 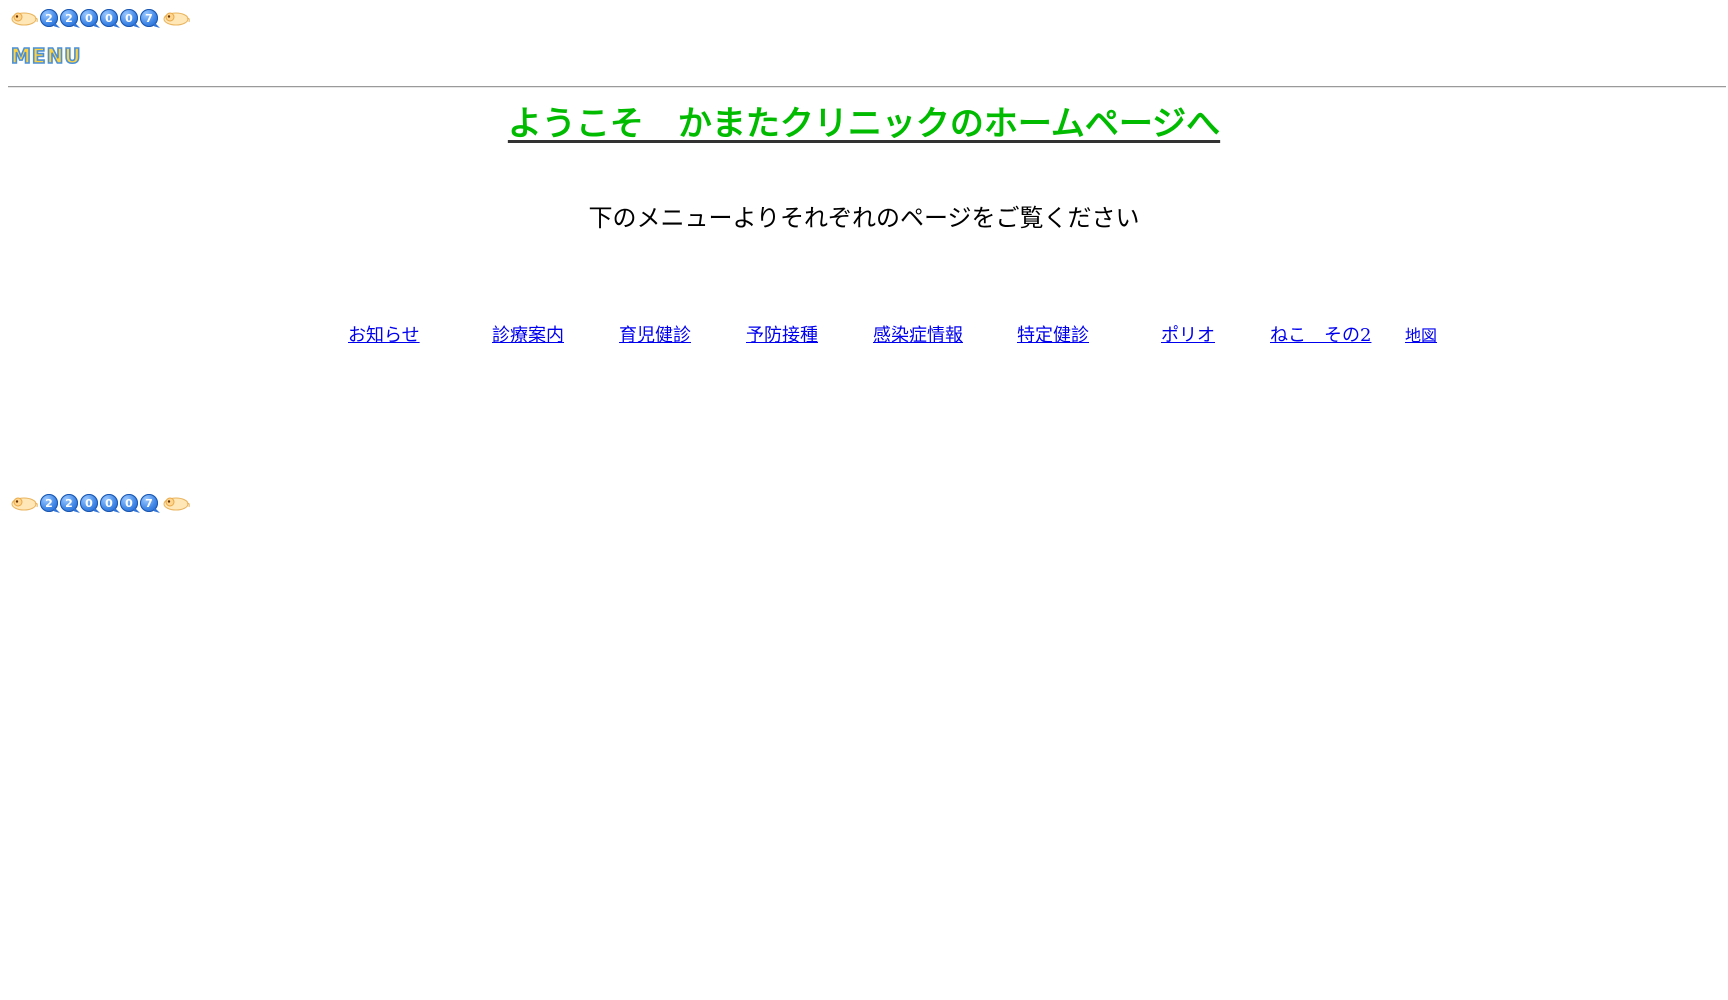 What do you see at coordinates (1421, 336) in the screenshot?
I see `nav-link-map: 地図` at bounding box center [1421, 336].